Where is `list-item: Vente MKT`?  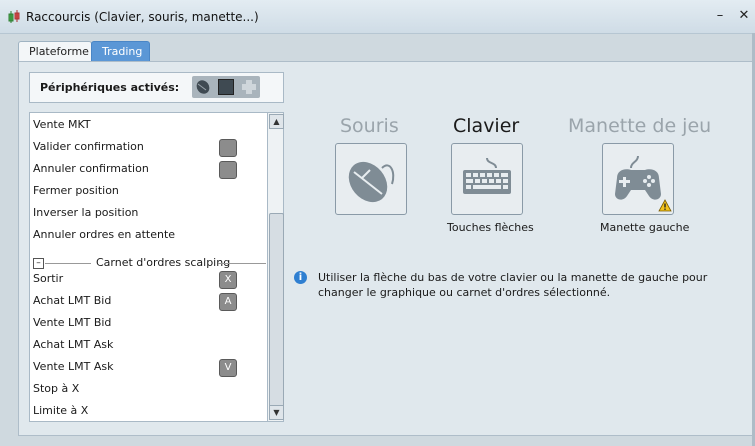
list-item: Vente MKT is located at coordinates (149, 125).